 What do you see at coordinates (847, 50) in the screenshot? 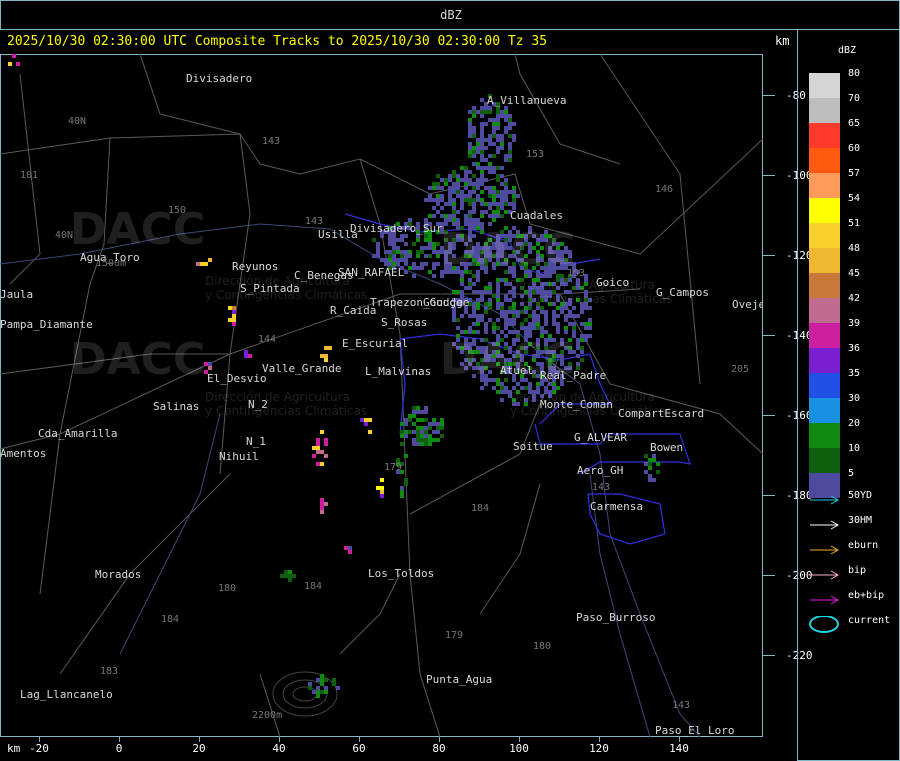
I see `legend-title: dBZ` at bounding box center [847, 50].